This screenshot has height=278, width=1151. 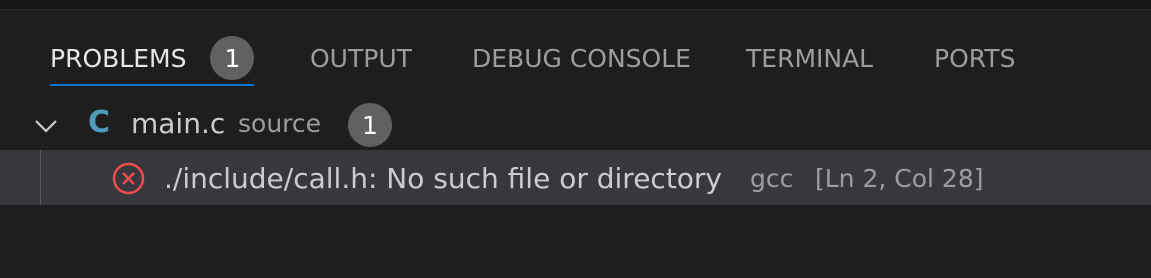 I want to click on file-source: source, so click(x=280, y=123).